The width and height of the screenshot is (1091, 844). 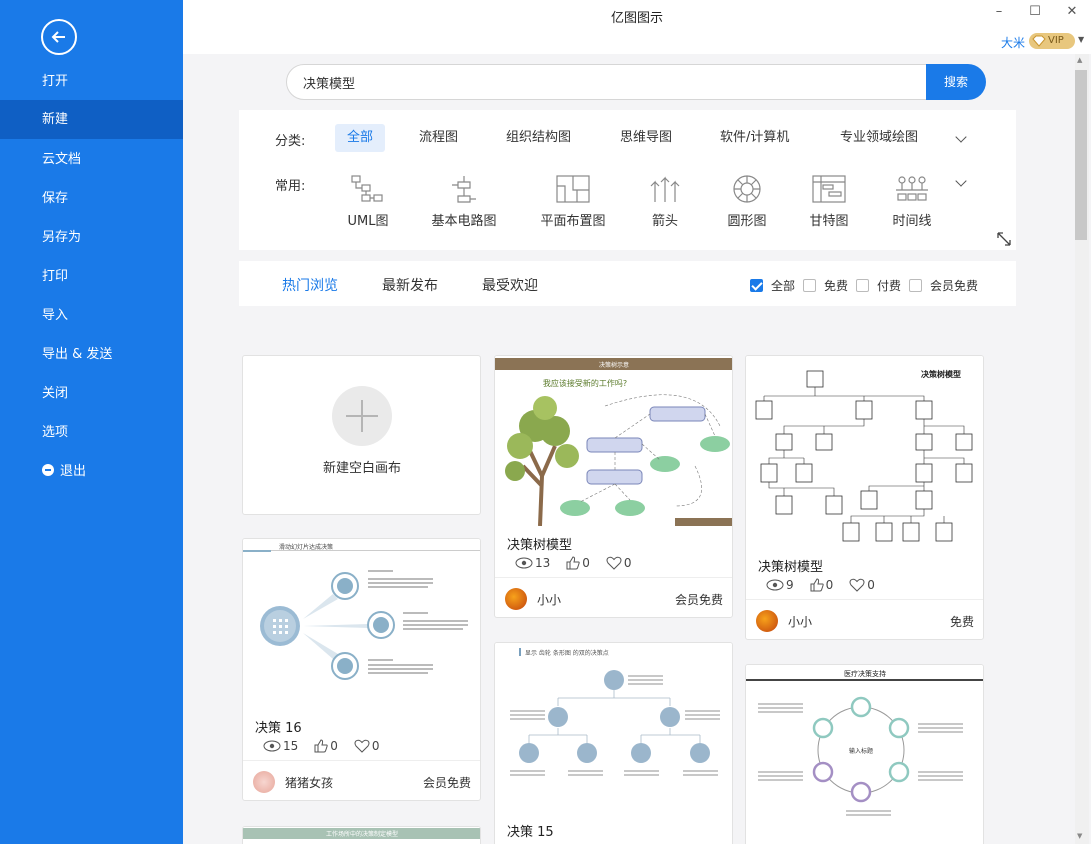 I want to click on template-card: 医疗决策支持 输入标题, so click(x=864, y=754).